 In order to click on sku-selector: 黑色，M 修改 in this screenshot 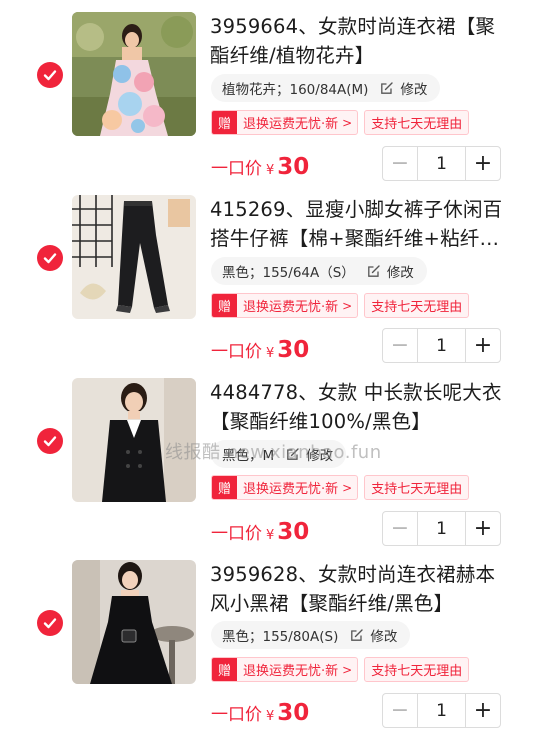, I will do `click(279, 454)`.